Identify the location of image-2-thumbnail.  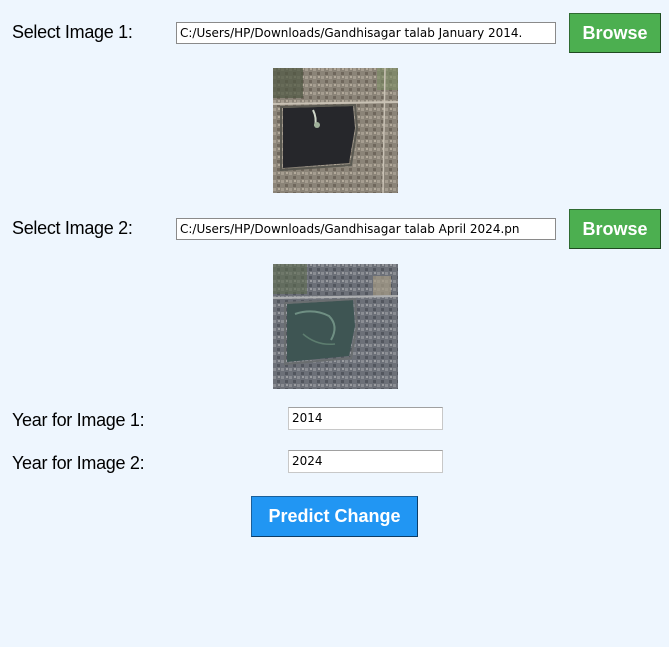
(335, 326).